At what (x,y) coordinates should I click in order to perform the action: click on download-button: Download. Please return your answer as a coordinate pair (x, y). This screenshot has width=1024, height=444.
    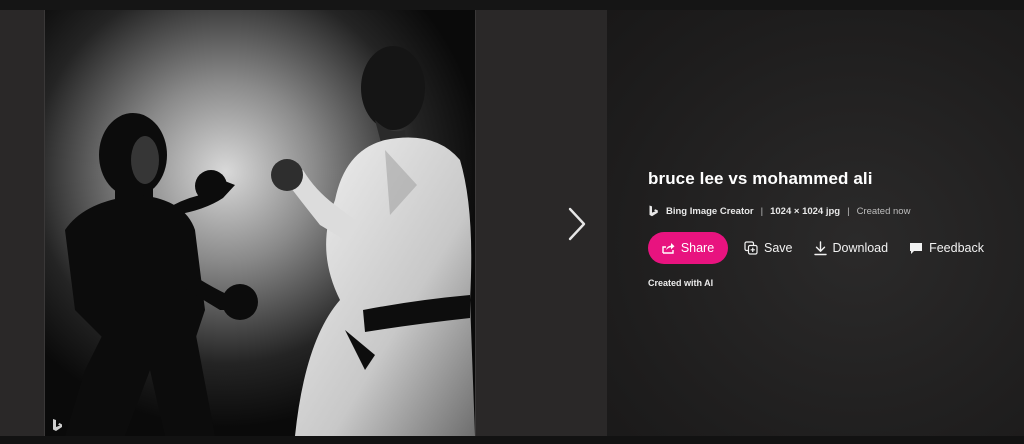
    Looking at the image, I should click on (851, 248).